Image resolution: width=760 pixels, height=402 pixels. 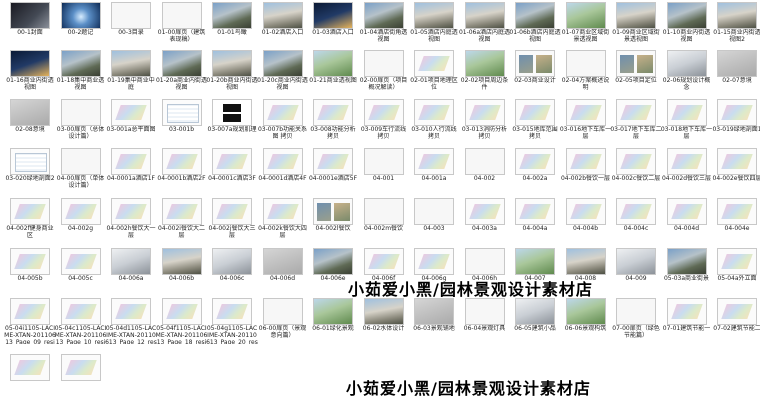 What do you see at coordinates (535, 72) in the screenshot?
I see `file-thumbnail-item: 02-03商业设计` at bounding box center [535, 72].